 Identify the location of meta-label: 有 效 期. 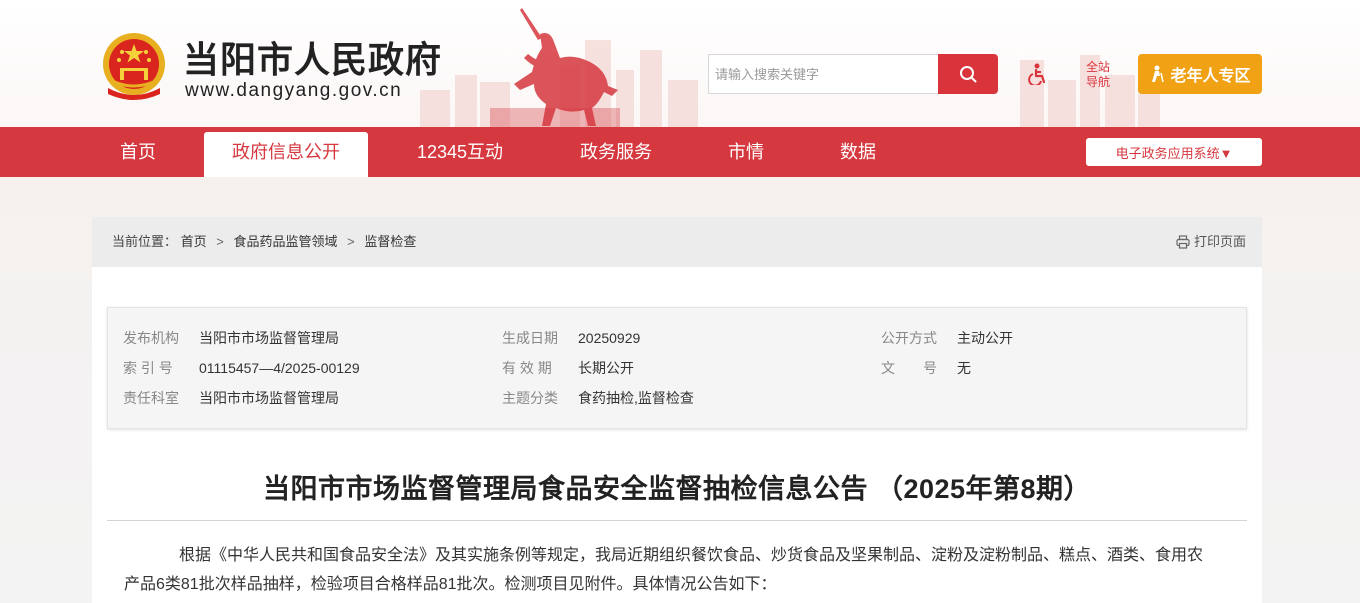
(527, 368).